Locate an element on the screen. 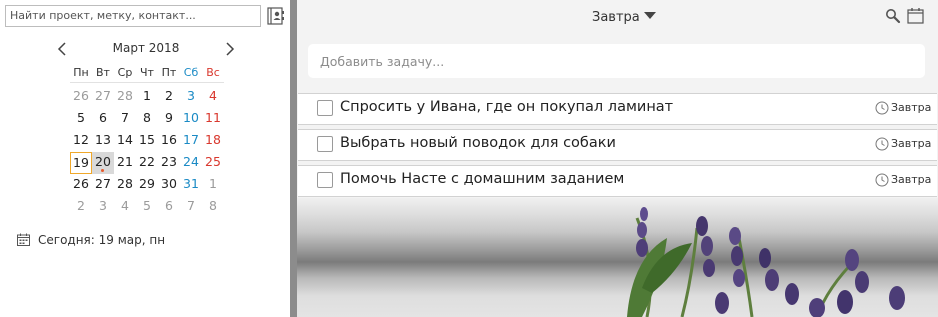 This screenshot has width=938, height=317. calendar-day: 25 is located at coordinates (213, 163).